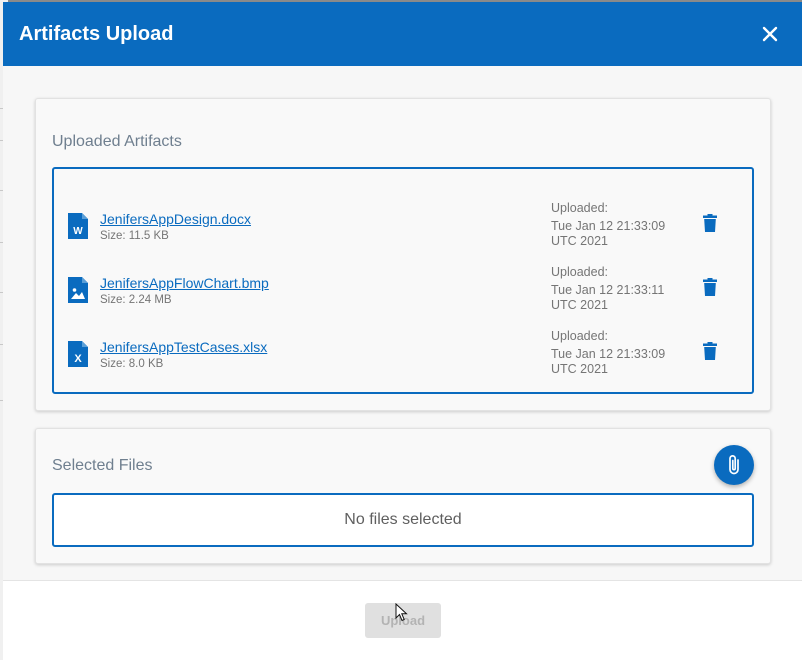 This screenshot has height=660, width=802. I want to click on dialog-header: Artifacts Upload, so click(402, 34).